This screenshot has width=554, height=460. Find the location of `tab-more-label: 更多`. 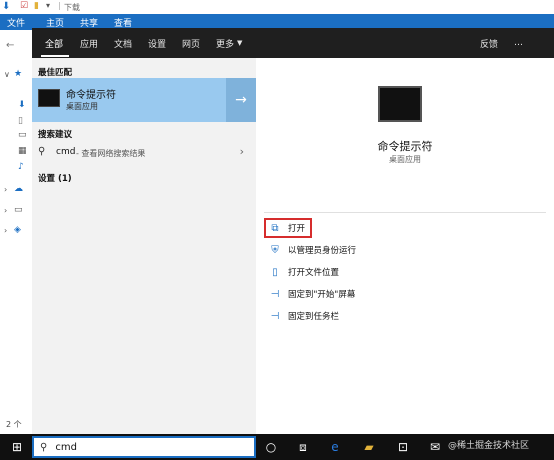

tab-more-label: 更多 is located at coordinates (225, 44).